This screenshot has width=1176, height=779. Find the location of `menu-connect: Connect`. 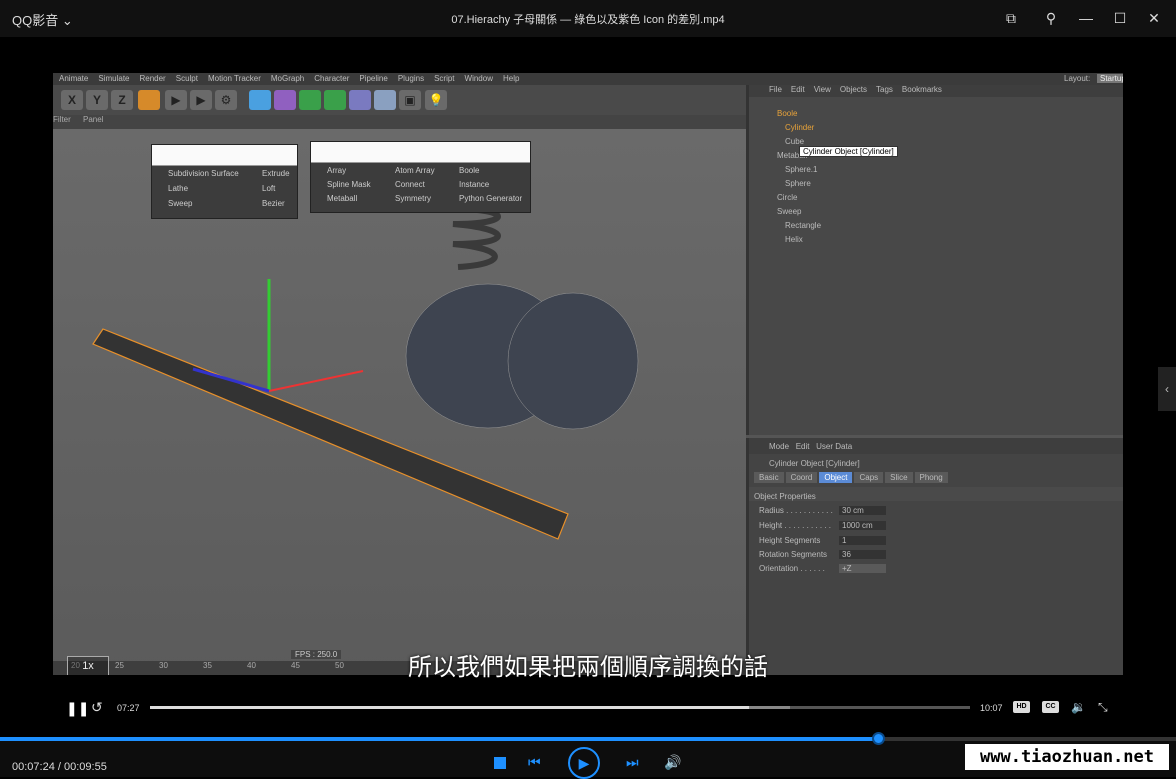

menu-connect: Connect is located at coordinates (410, 184).